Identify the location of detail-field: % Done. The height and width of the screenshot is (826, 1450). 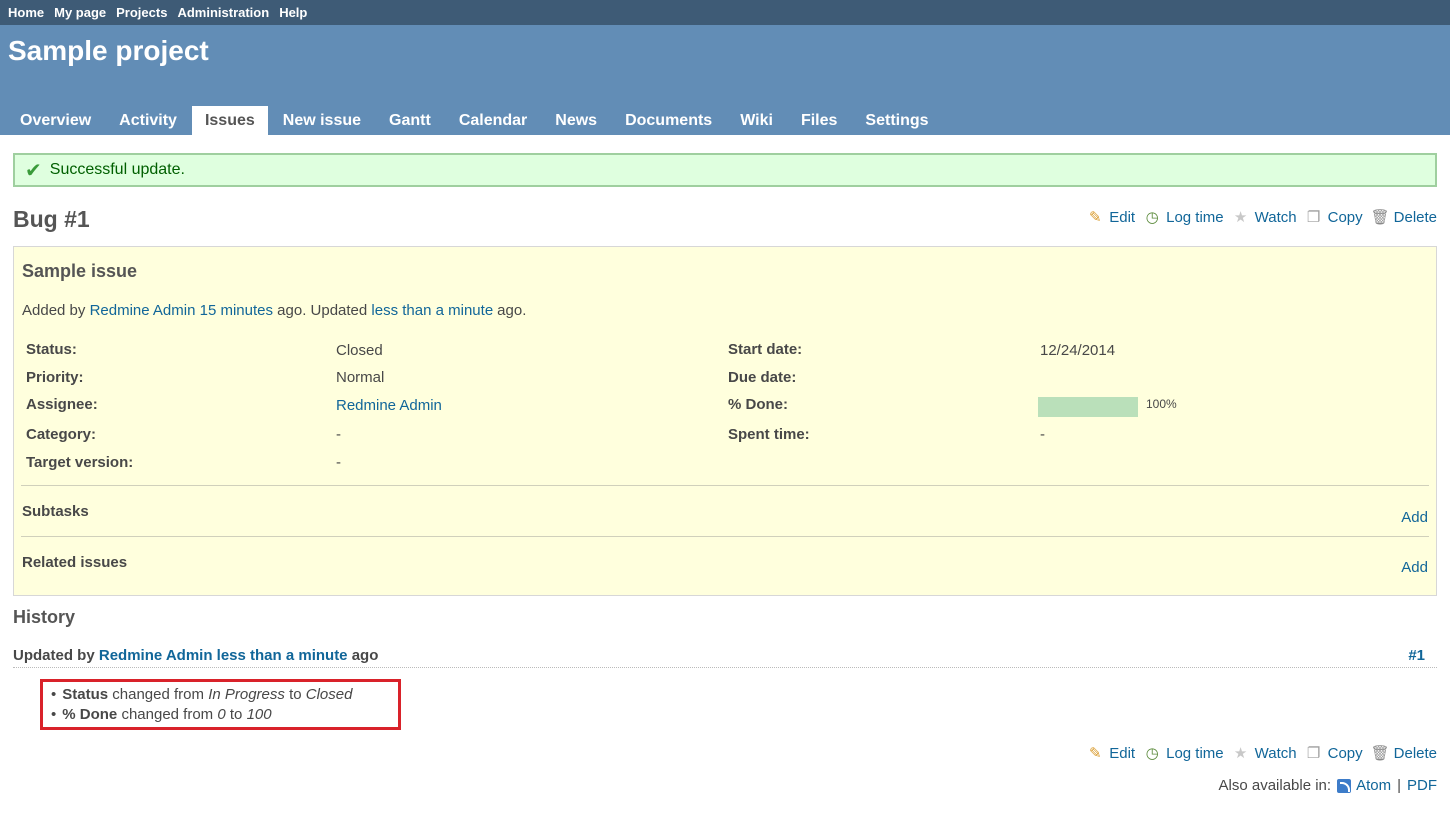
(90, 714).